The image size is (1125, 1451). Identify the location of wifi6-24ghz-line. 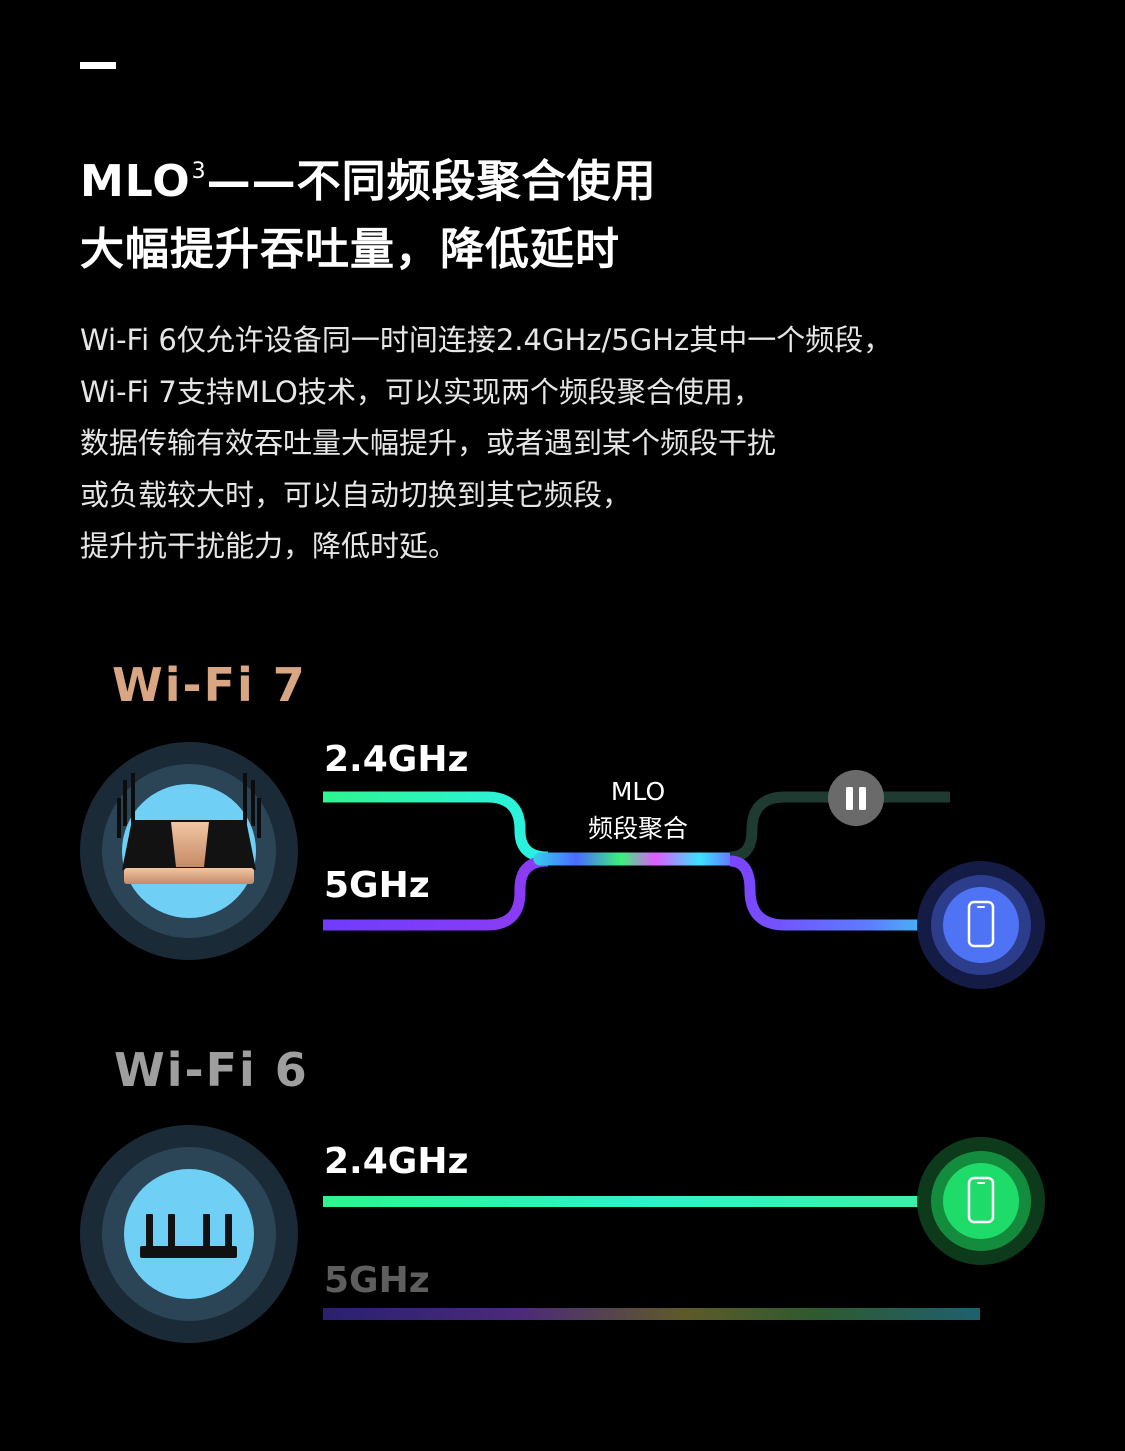
(636, 1201).